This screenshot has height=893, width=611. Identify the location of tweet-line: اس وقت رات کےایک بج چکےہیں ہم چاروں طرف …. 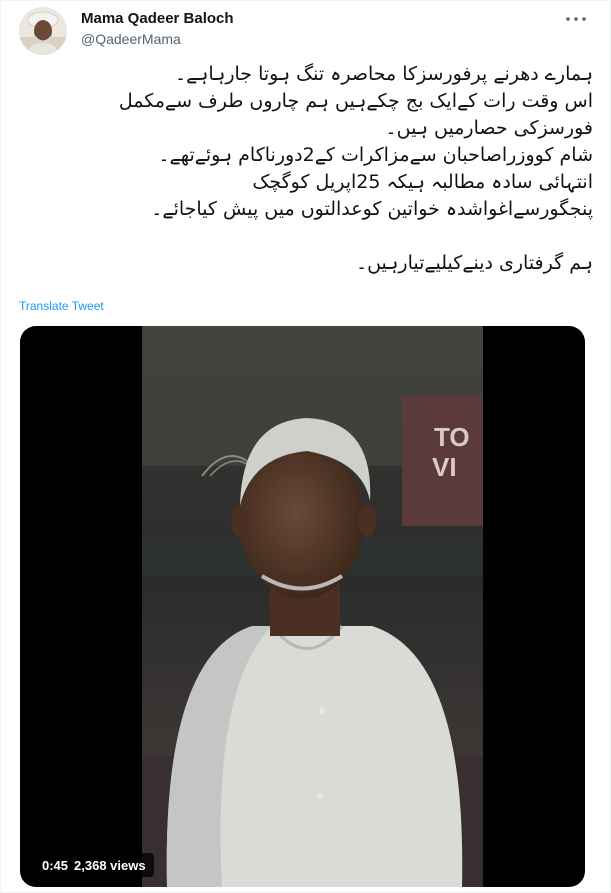
(355, 101).